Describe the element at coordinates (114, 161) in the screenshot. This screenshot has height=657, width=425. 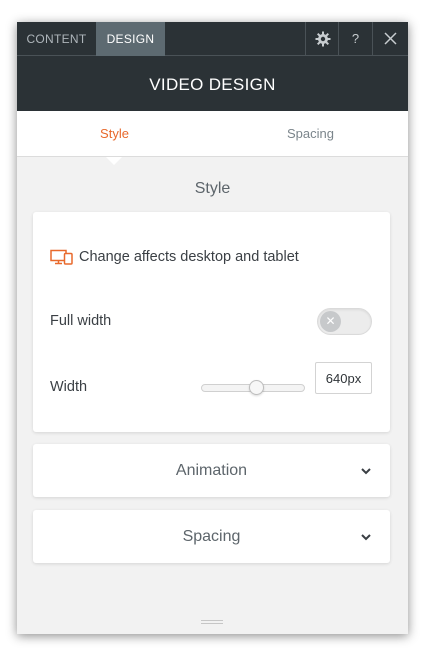
I see `active-tab-pointer` at that location.